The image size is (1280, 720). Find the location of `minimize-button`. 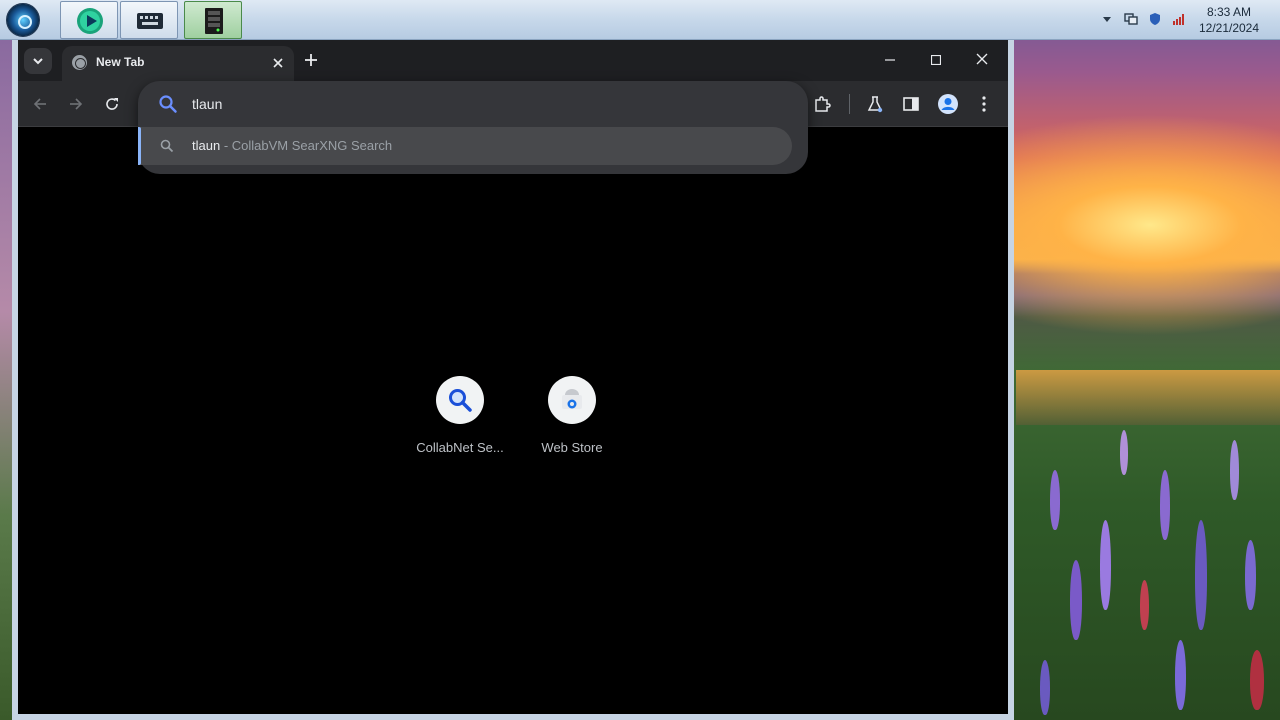

minimize-button is located at coordinates (890, 60).